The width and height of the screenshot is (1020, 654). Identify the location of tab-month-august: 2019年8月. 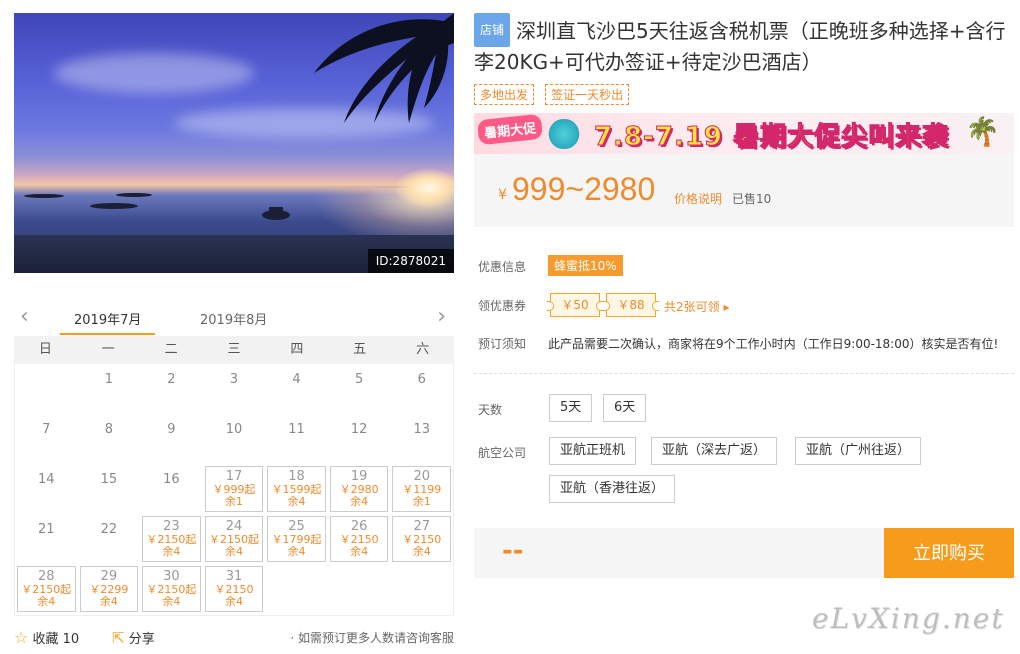
(233, 318).